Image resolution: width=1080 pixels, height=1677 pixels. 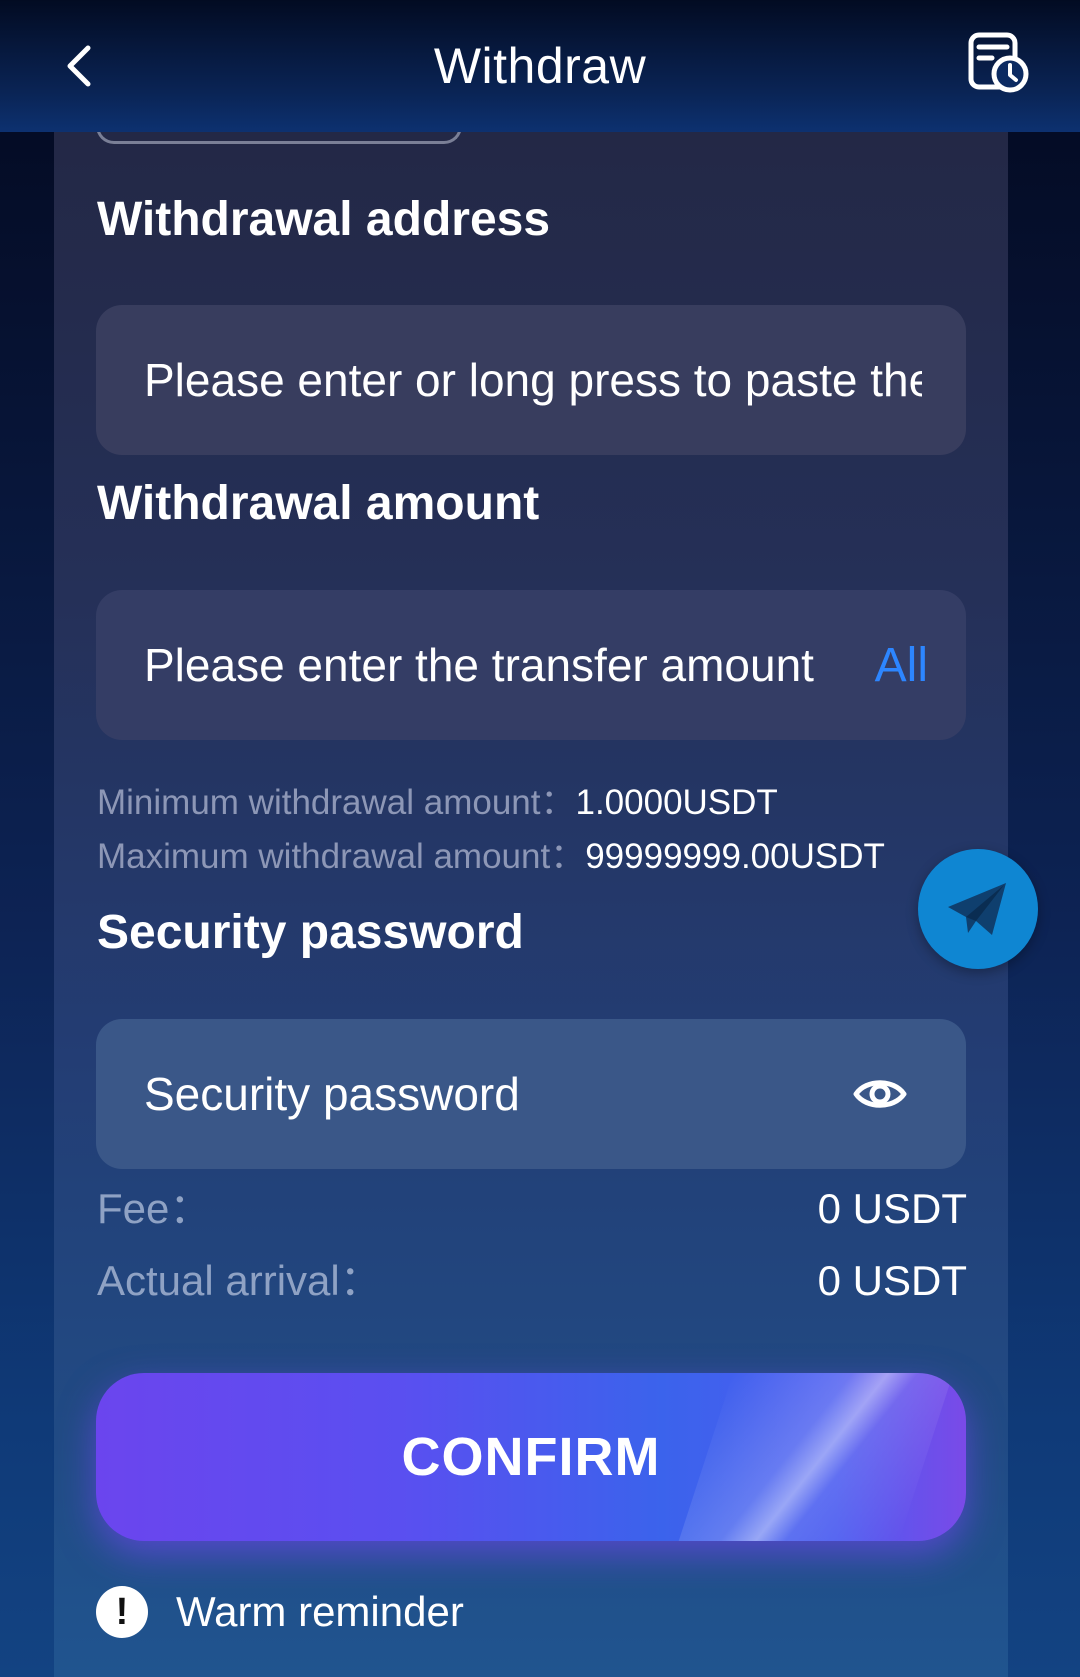 I want to click on amount-label: Withdrawal amount, so click(x=318, y=503).